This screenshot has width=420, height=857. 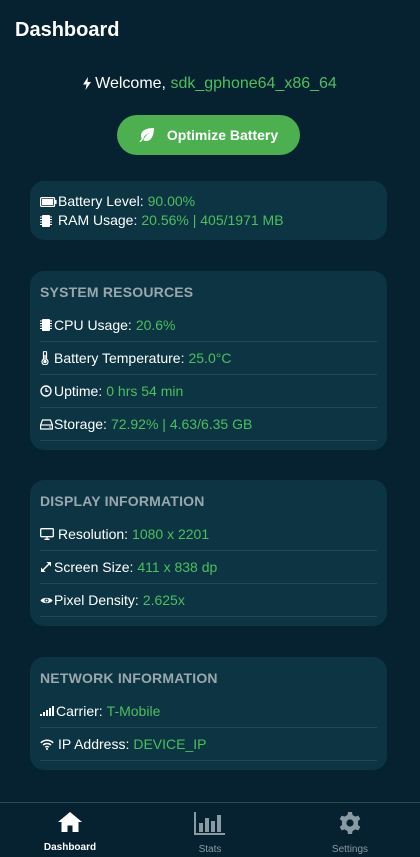 I want to click on device-name: sdk_gphone64_x86_64, so click(x=253, y=83).